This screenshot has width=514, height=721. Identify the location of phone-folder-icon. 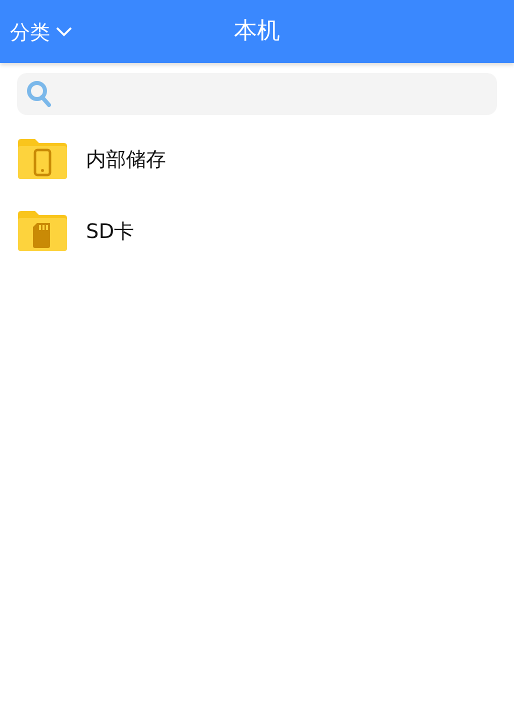
(42, 159).